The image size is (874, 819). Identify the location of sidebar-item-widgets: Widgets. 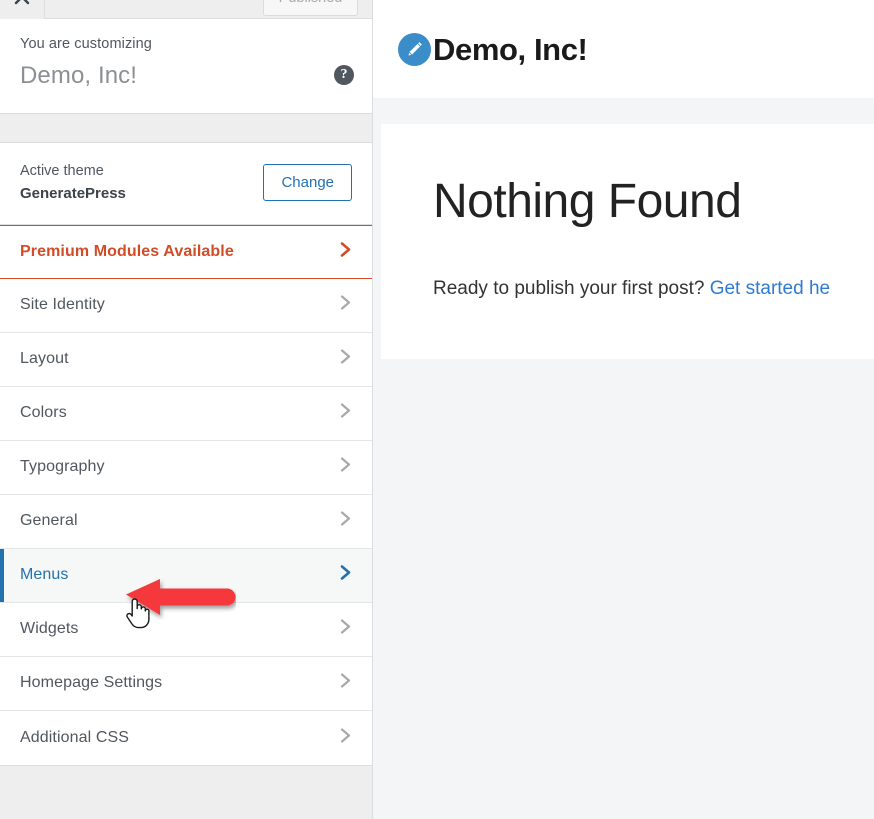
(186, 629).